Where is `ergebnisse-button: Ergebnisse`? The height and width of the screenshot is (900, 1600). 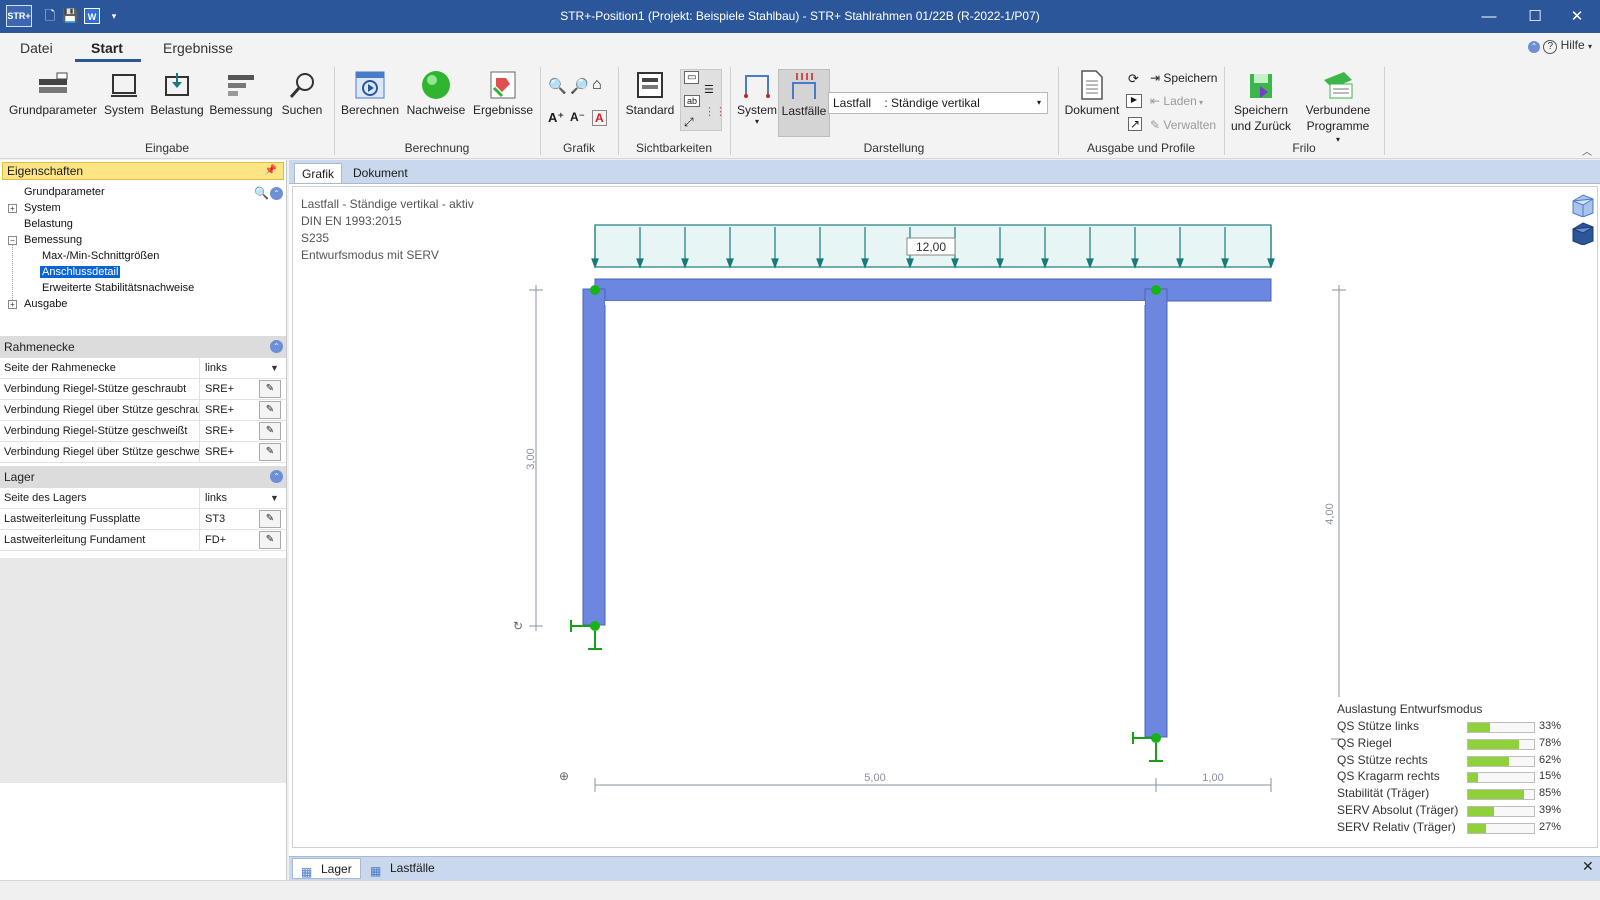
ergebnisse-button: Ergebnisse is located at coordinates (503, 93).